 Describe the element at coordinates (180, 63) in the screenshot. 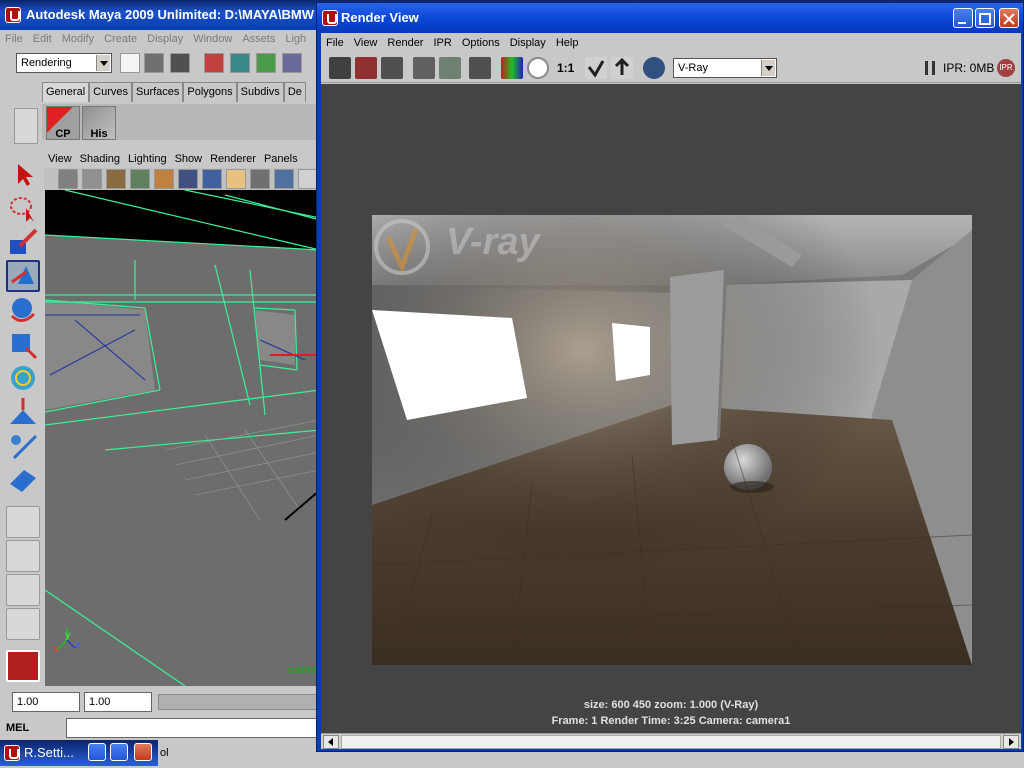

I see `save-scene-icon` at that location.